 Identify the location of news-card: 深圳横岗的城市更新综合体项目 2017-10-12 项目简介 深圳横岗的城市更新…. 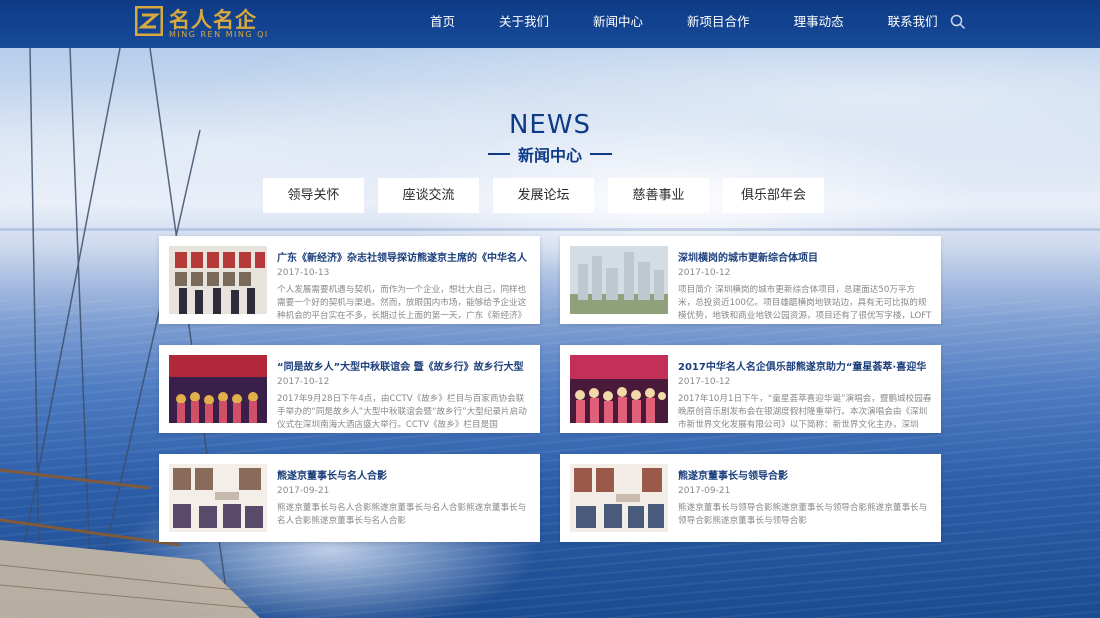
(750, 280).